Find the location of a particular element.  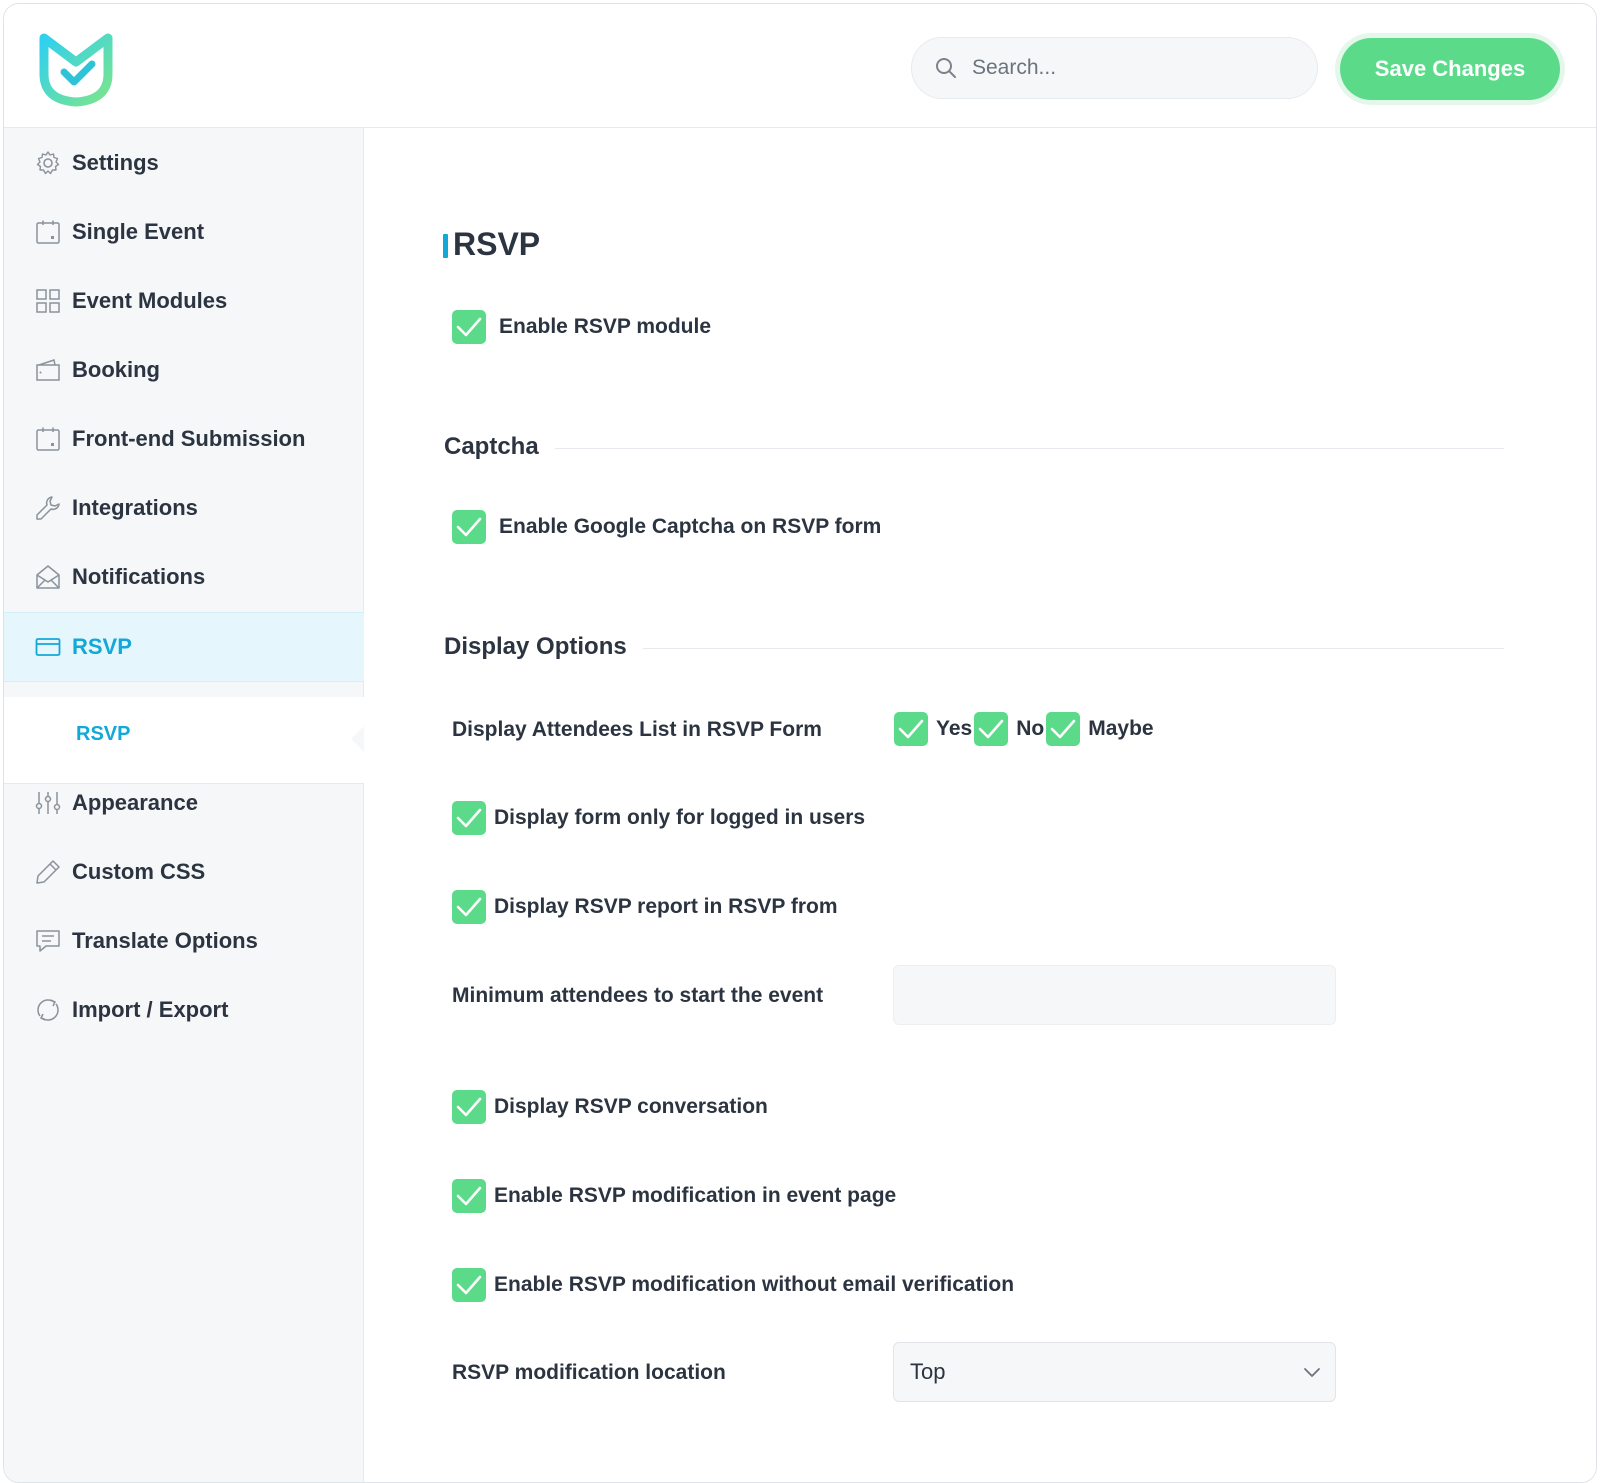

sidebar-item-translate-options: Translate Options is located at coordinates (184, 941).